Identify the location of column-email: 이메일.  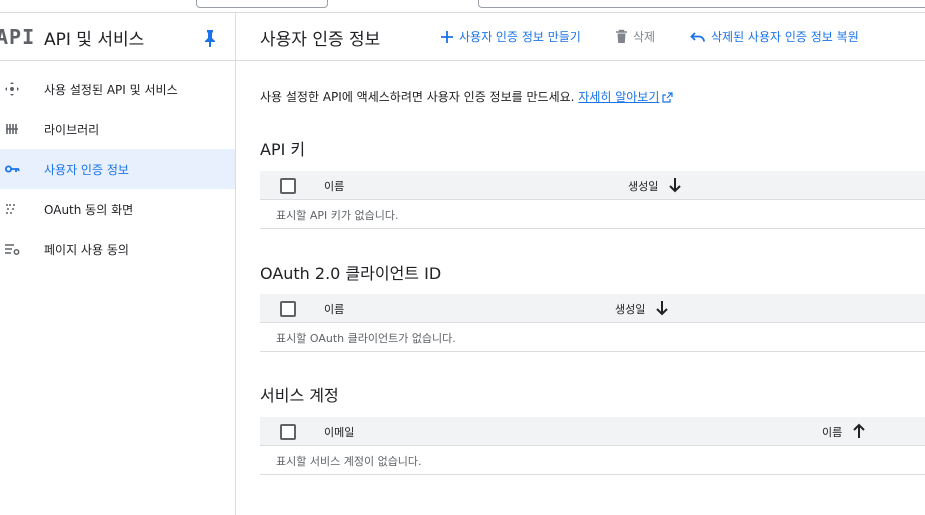
(339, 432).